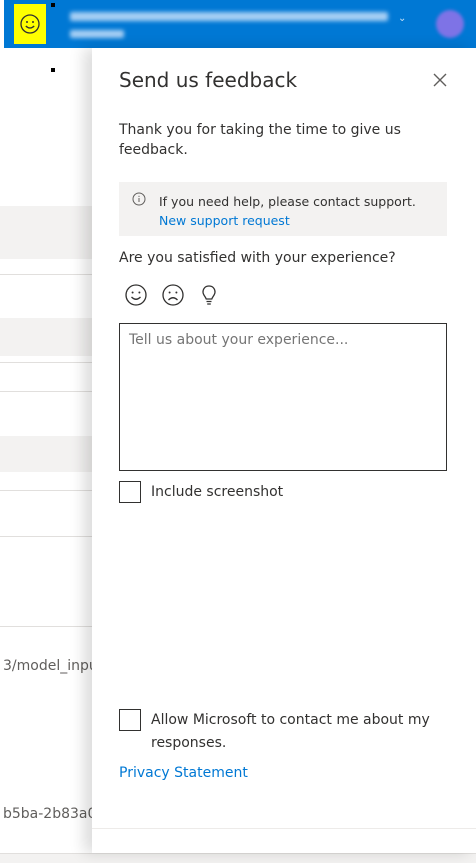 This screenshot has width=476, height=863. Describe the element at coordinates (50, 814) in the screenshot. I see `background-id-text: b5ba-2b83a0` at that location.